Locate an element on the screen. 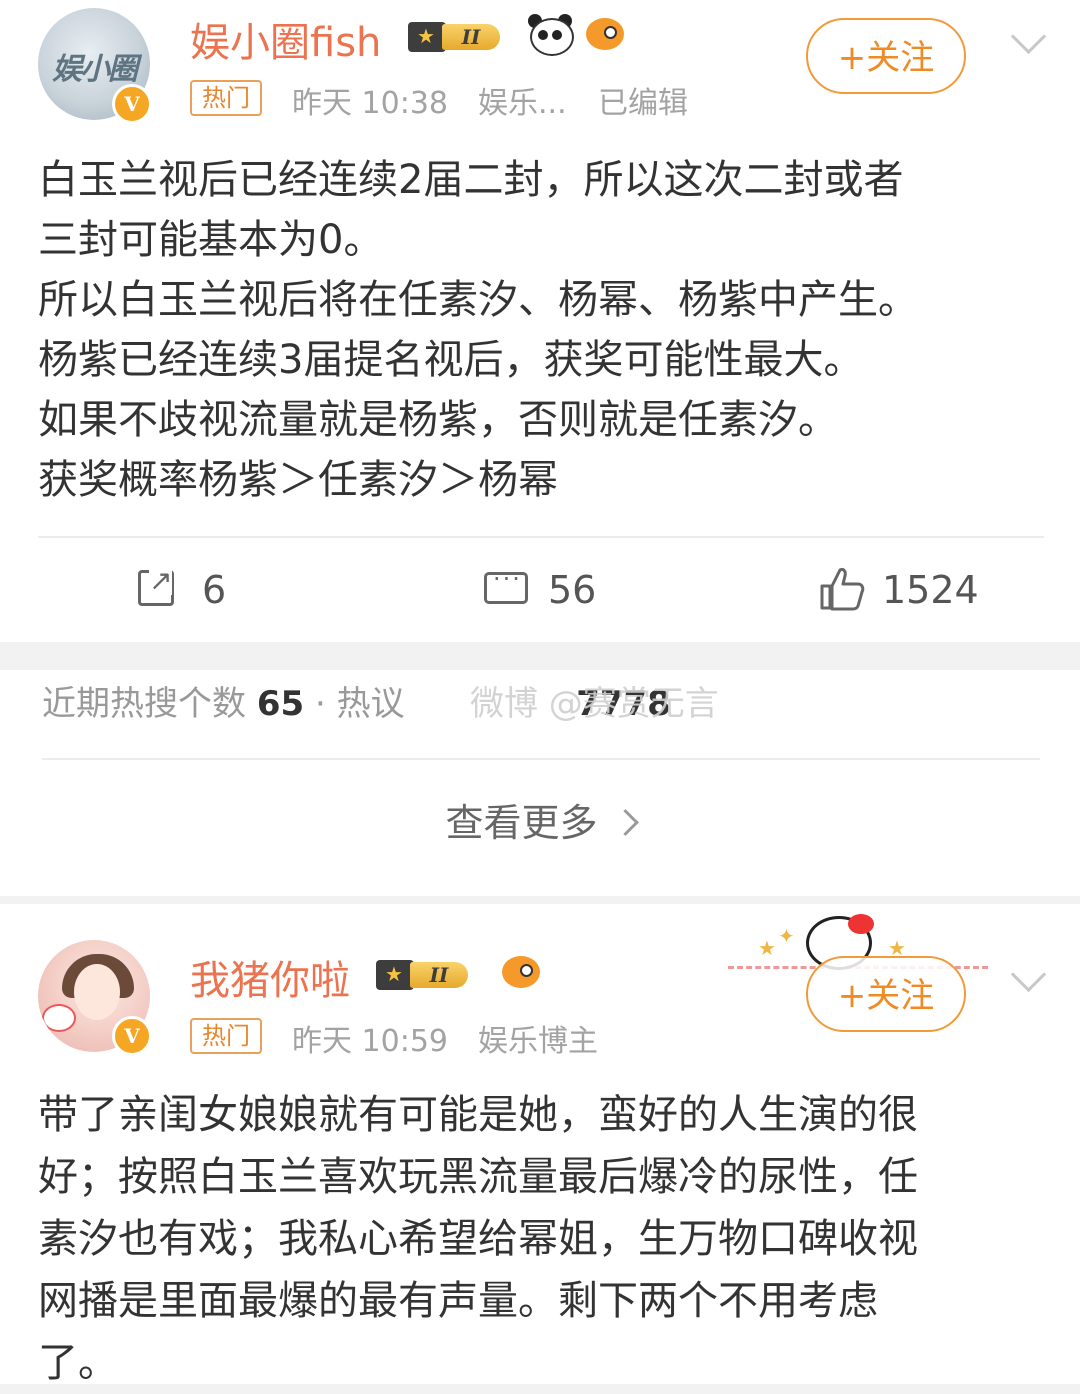  repost-count: 6 is located at coordinates (214, 590).